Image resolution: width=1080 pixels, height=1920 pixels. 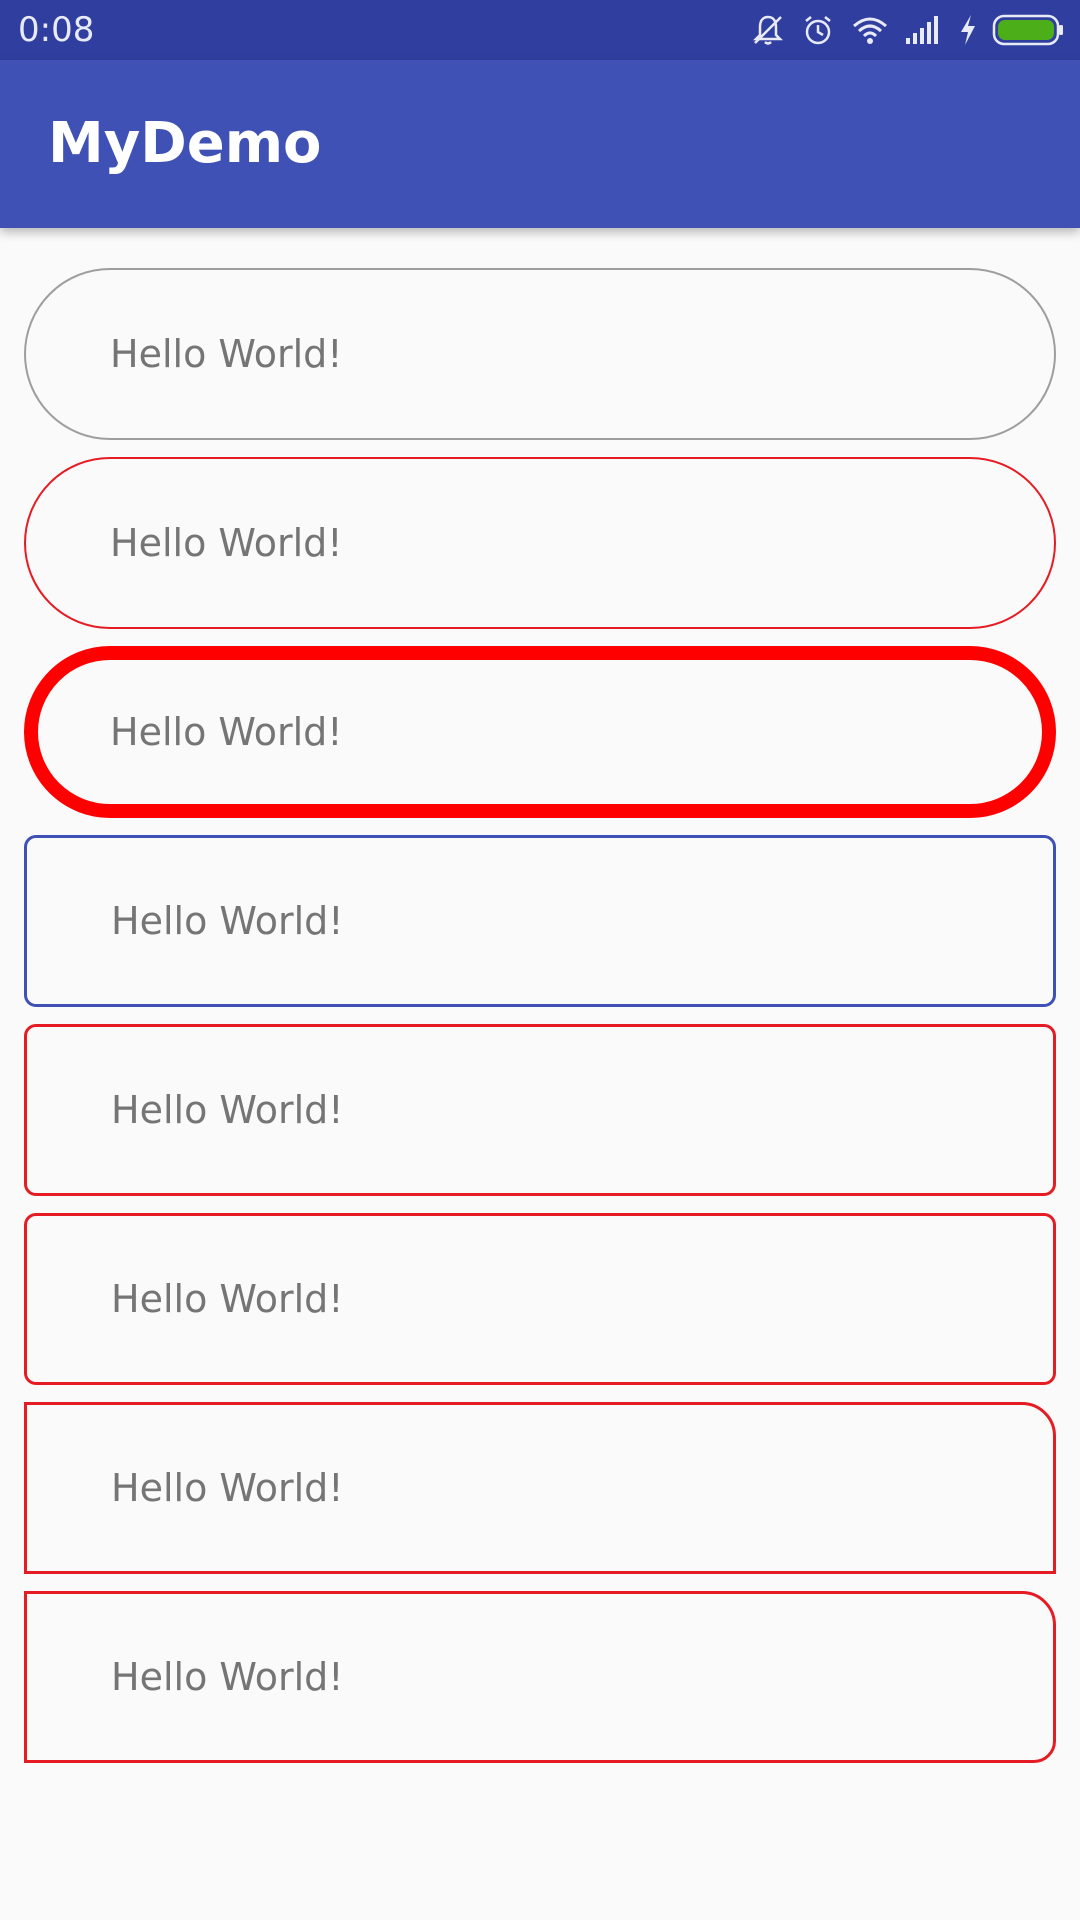 I want to click on battery-icon, so click(x=1029, y=30).